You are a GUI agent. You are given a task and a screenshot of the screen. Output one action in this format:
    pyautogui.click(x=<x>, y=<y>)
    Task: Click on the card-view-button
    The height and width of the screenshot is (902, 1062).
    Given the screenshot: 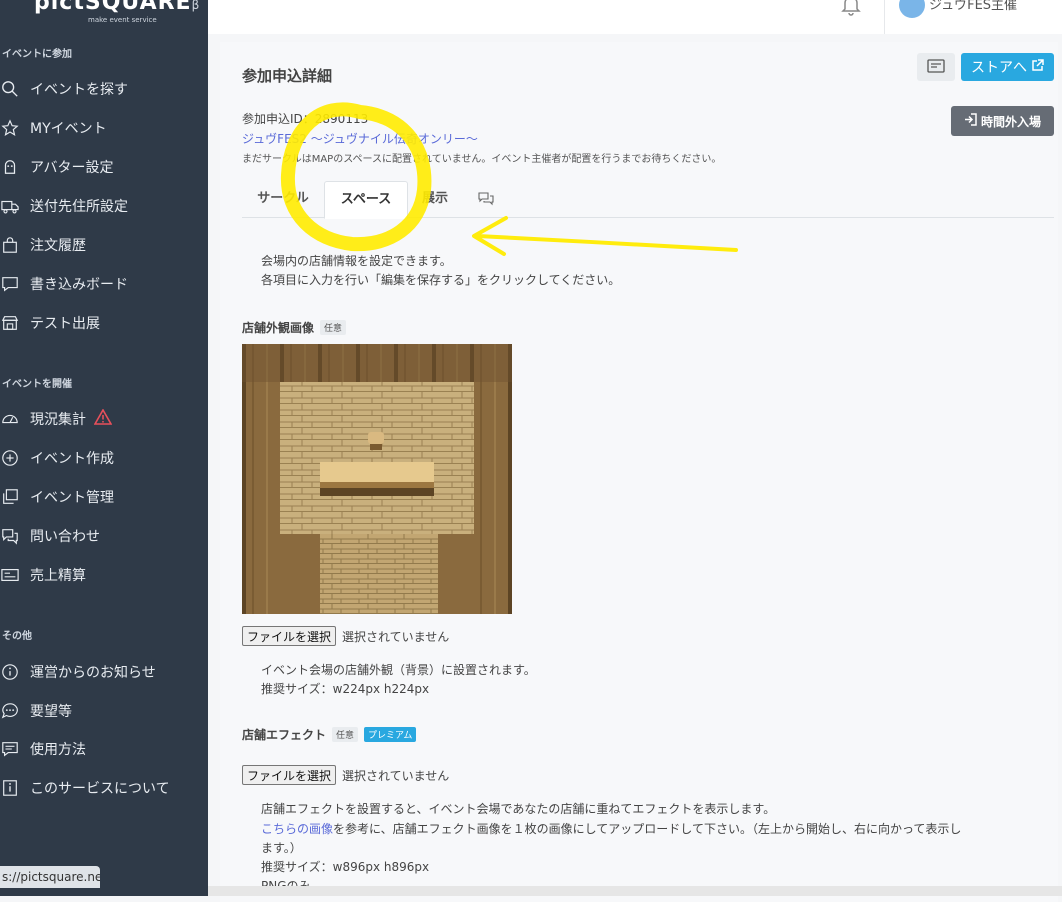 What is the action you would take?
    pyautogui.click(x=936, y=67)
    